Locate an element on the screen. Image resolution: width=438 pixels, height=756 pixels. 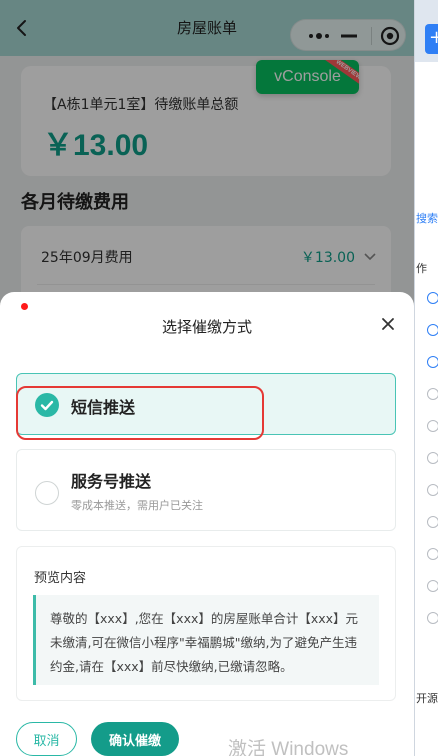
background-text: 作 is located at coordinates (421, 268).